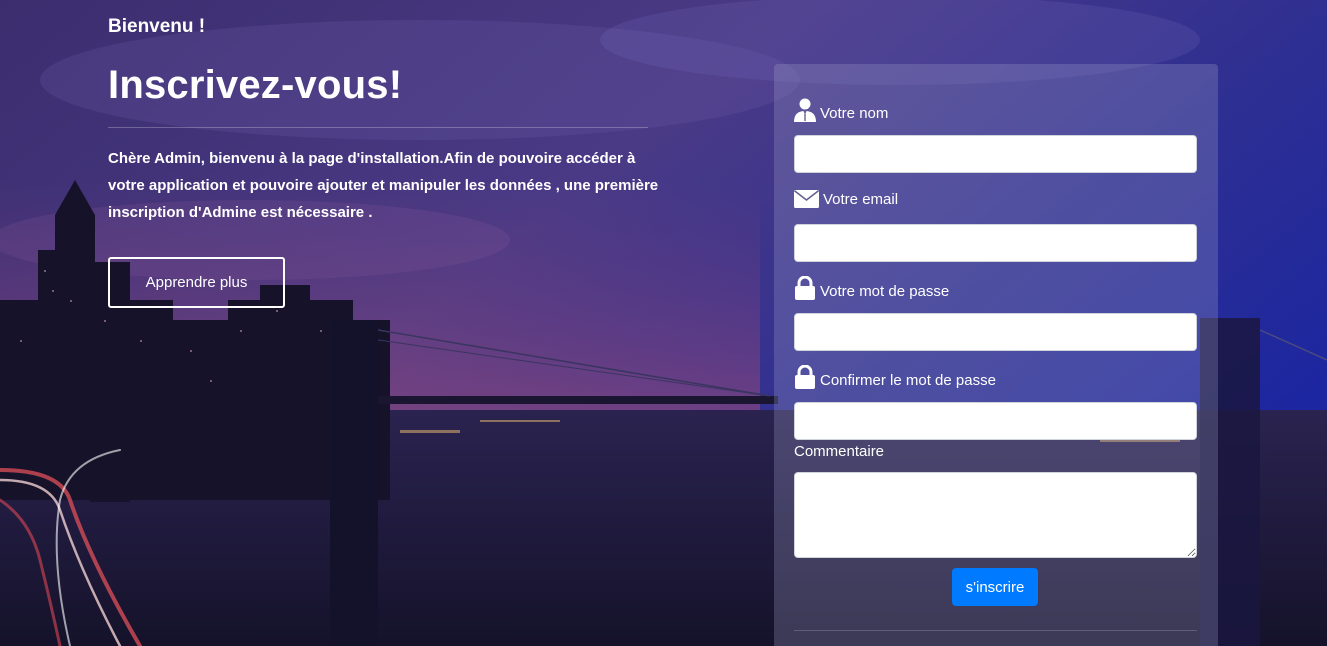  Describe the element at coordinates (995, 630) in the screenshot. I see `panel-divider` at that location.